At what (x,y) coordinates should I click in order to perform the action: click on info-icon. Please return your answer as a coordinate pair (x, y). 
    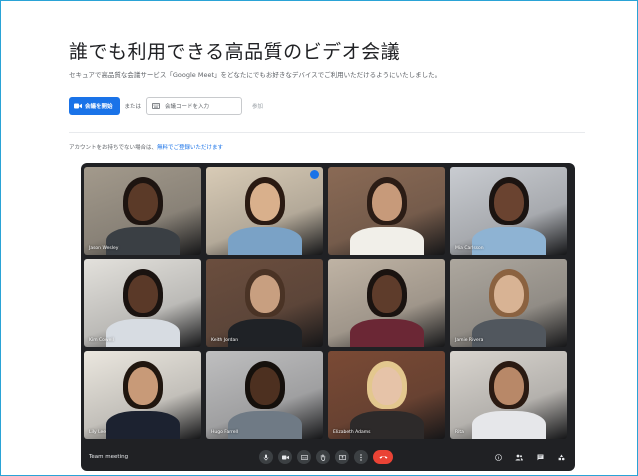
    Looking at the image, I should click on (498, 457).